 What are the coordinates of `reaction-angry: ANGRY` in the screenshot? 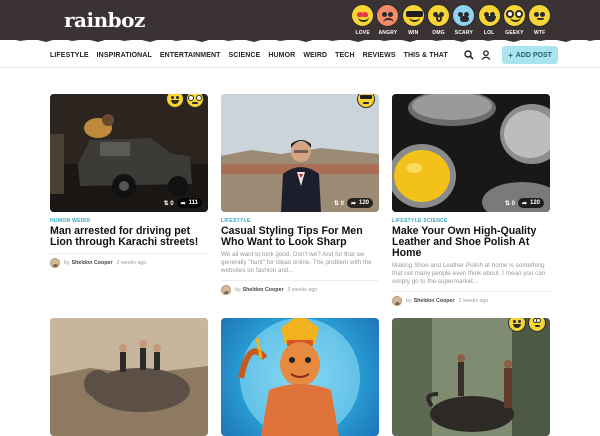 It's located at (387, 20).